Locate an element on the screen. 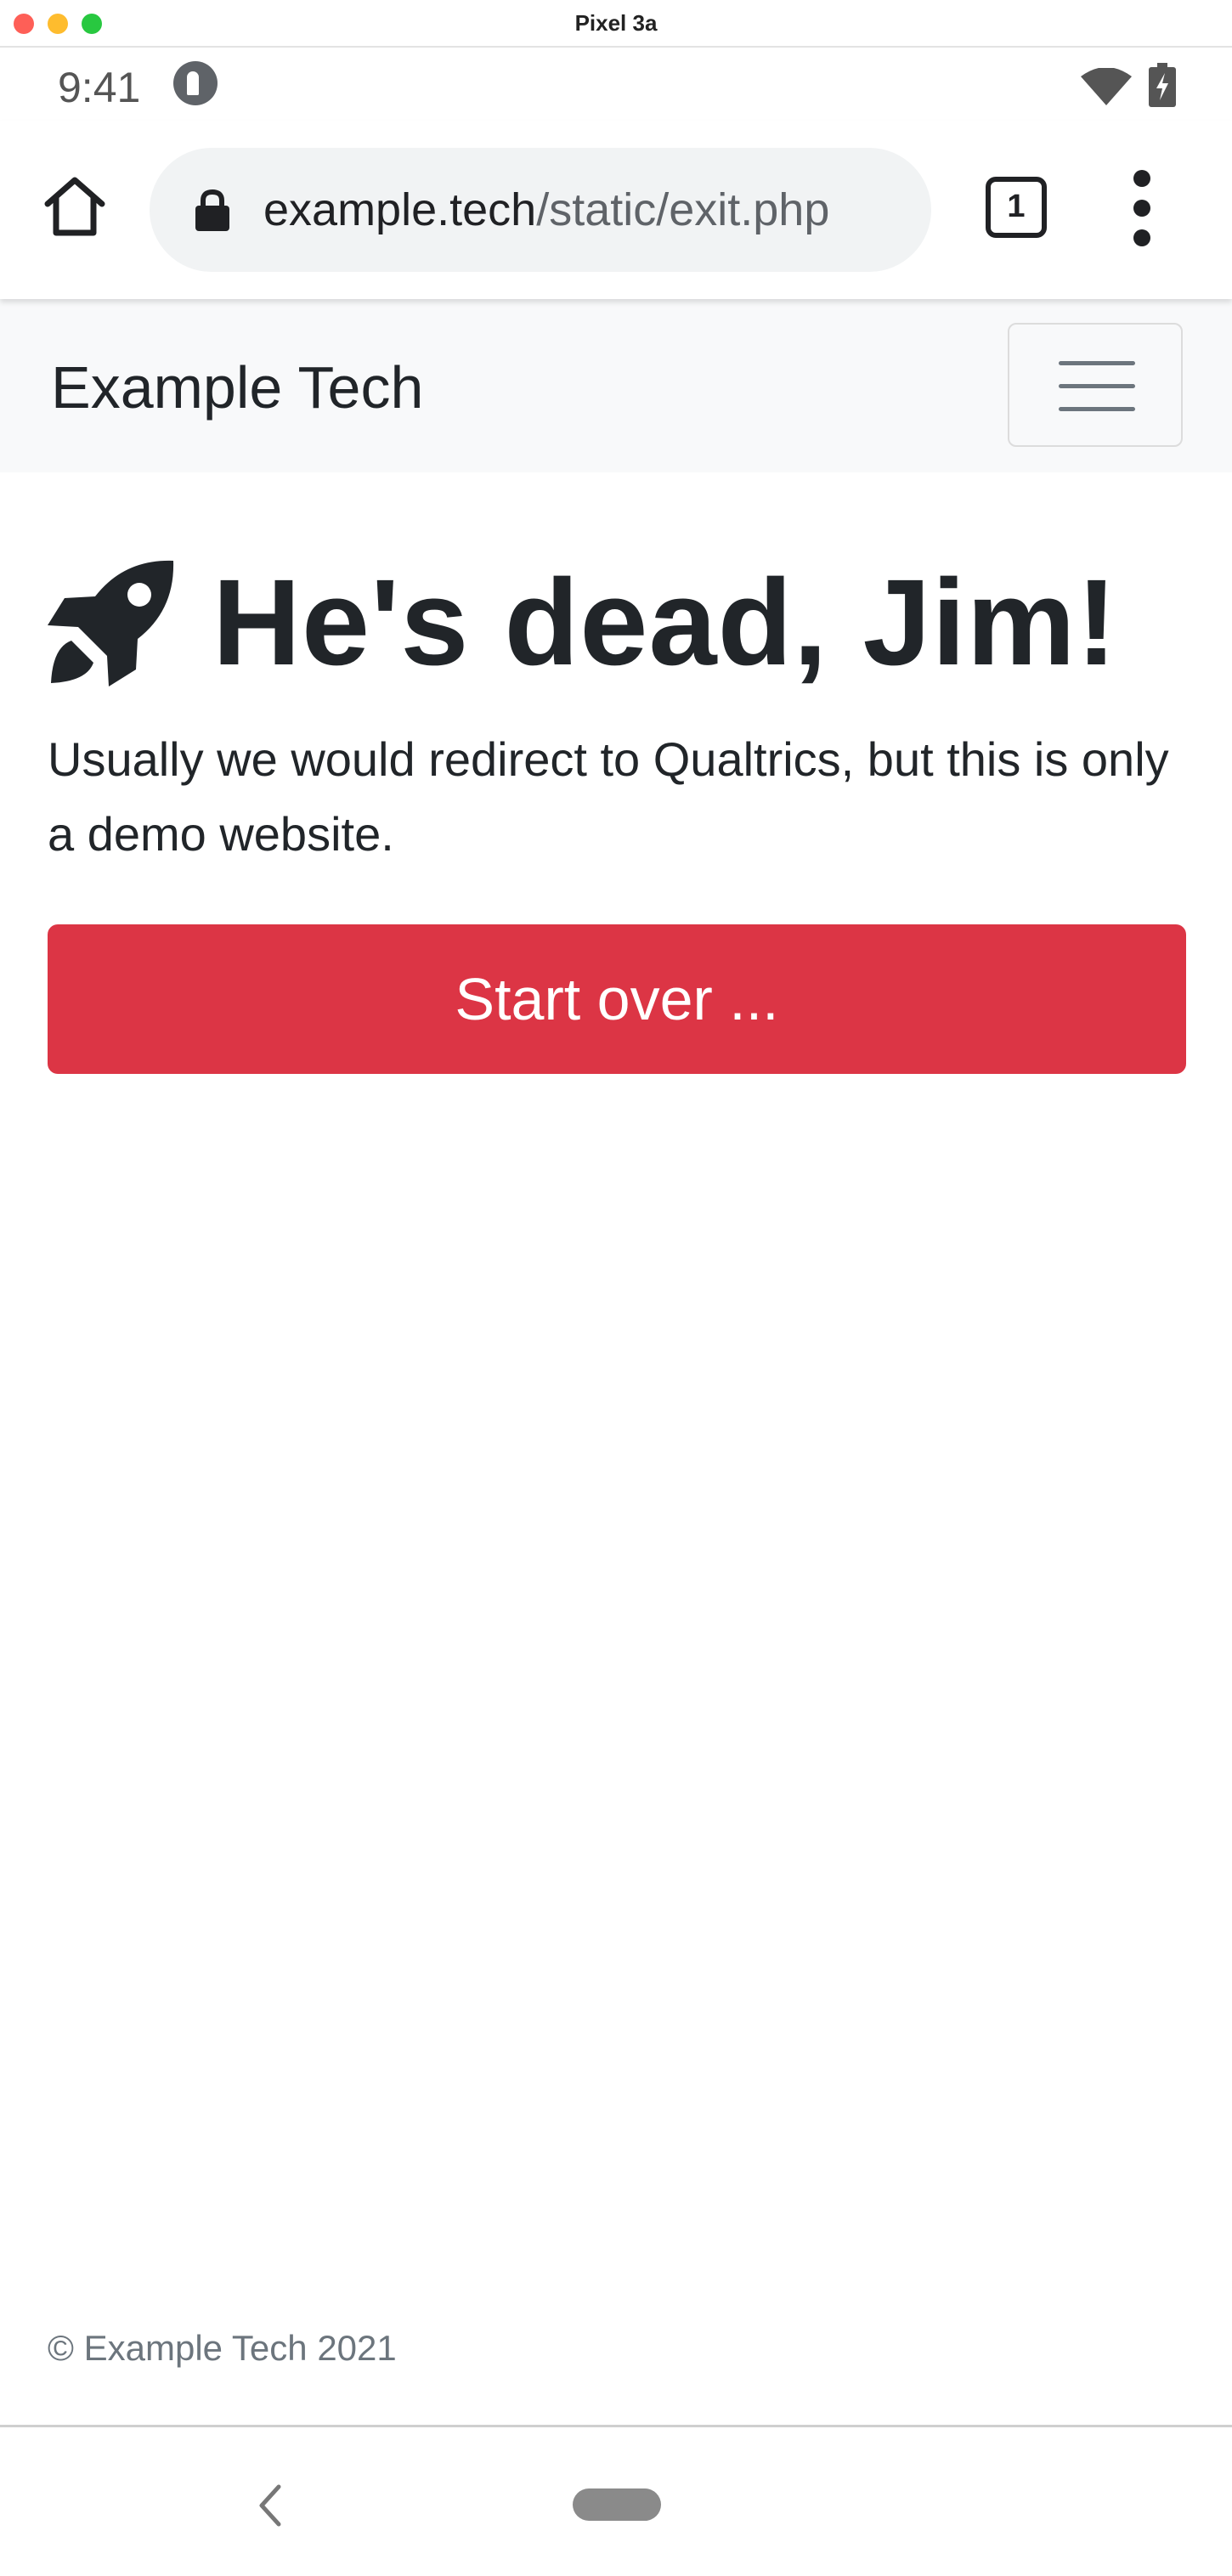 The width and height of the screenshot is (1232, 2576). lock-icon is located at coordinates (212, 210).